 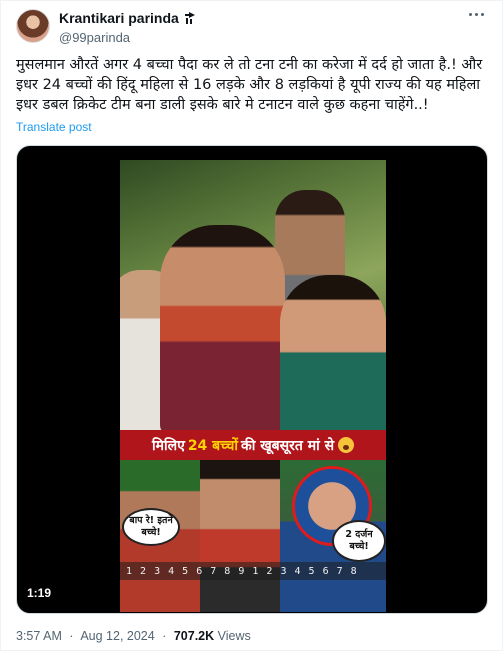 What do you see at coordinates (168, 445) in the screenshot?
I see `banner-prefix: मिलिए` at bounding box center [168, 445].